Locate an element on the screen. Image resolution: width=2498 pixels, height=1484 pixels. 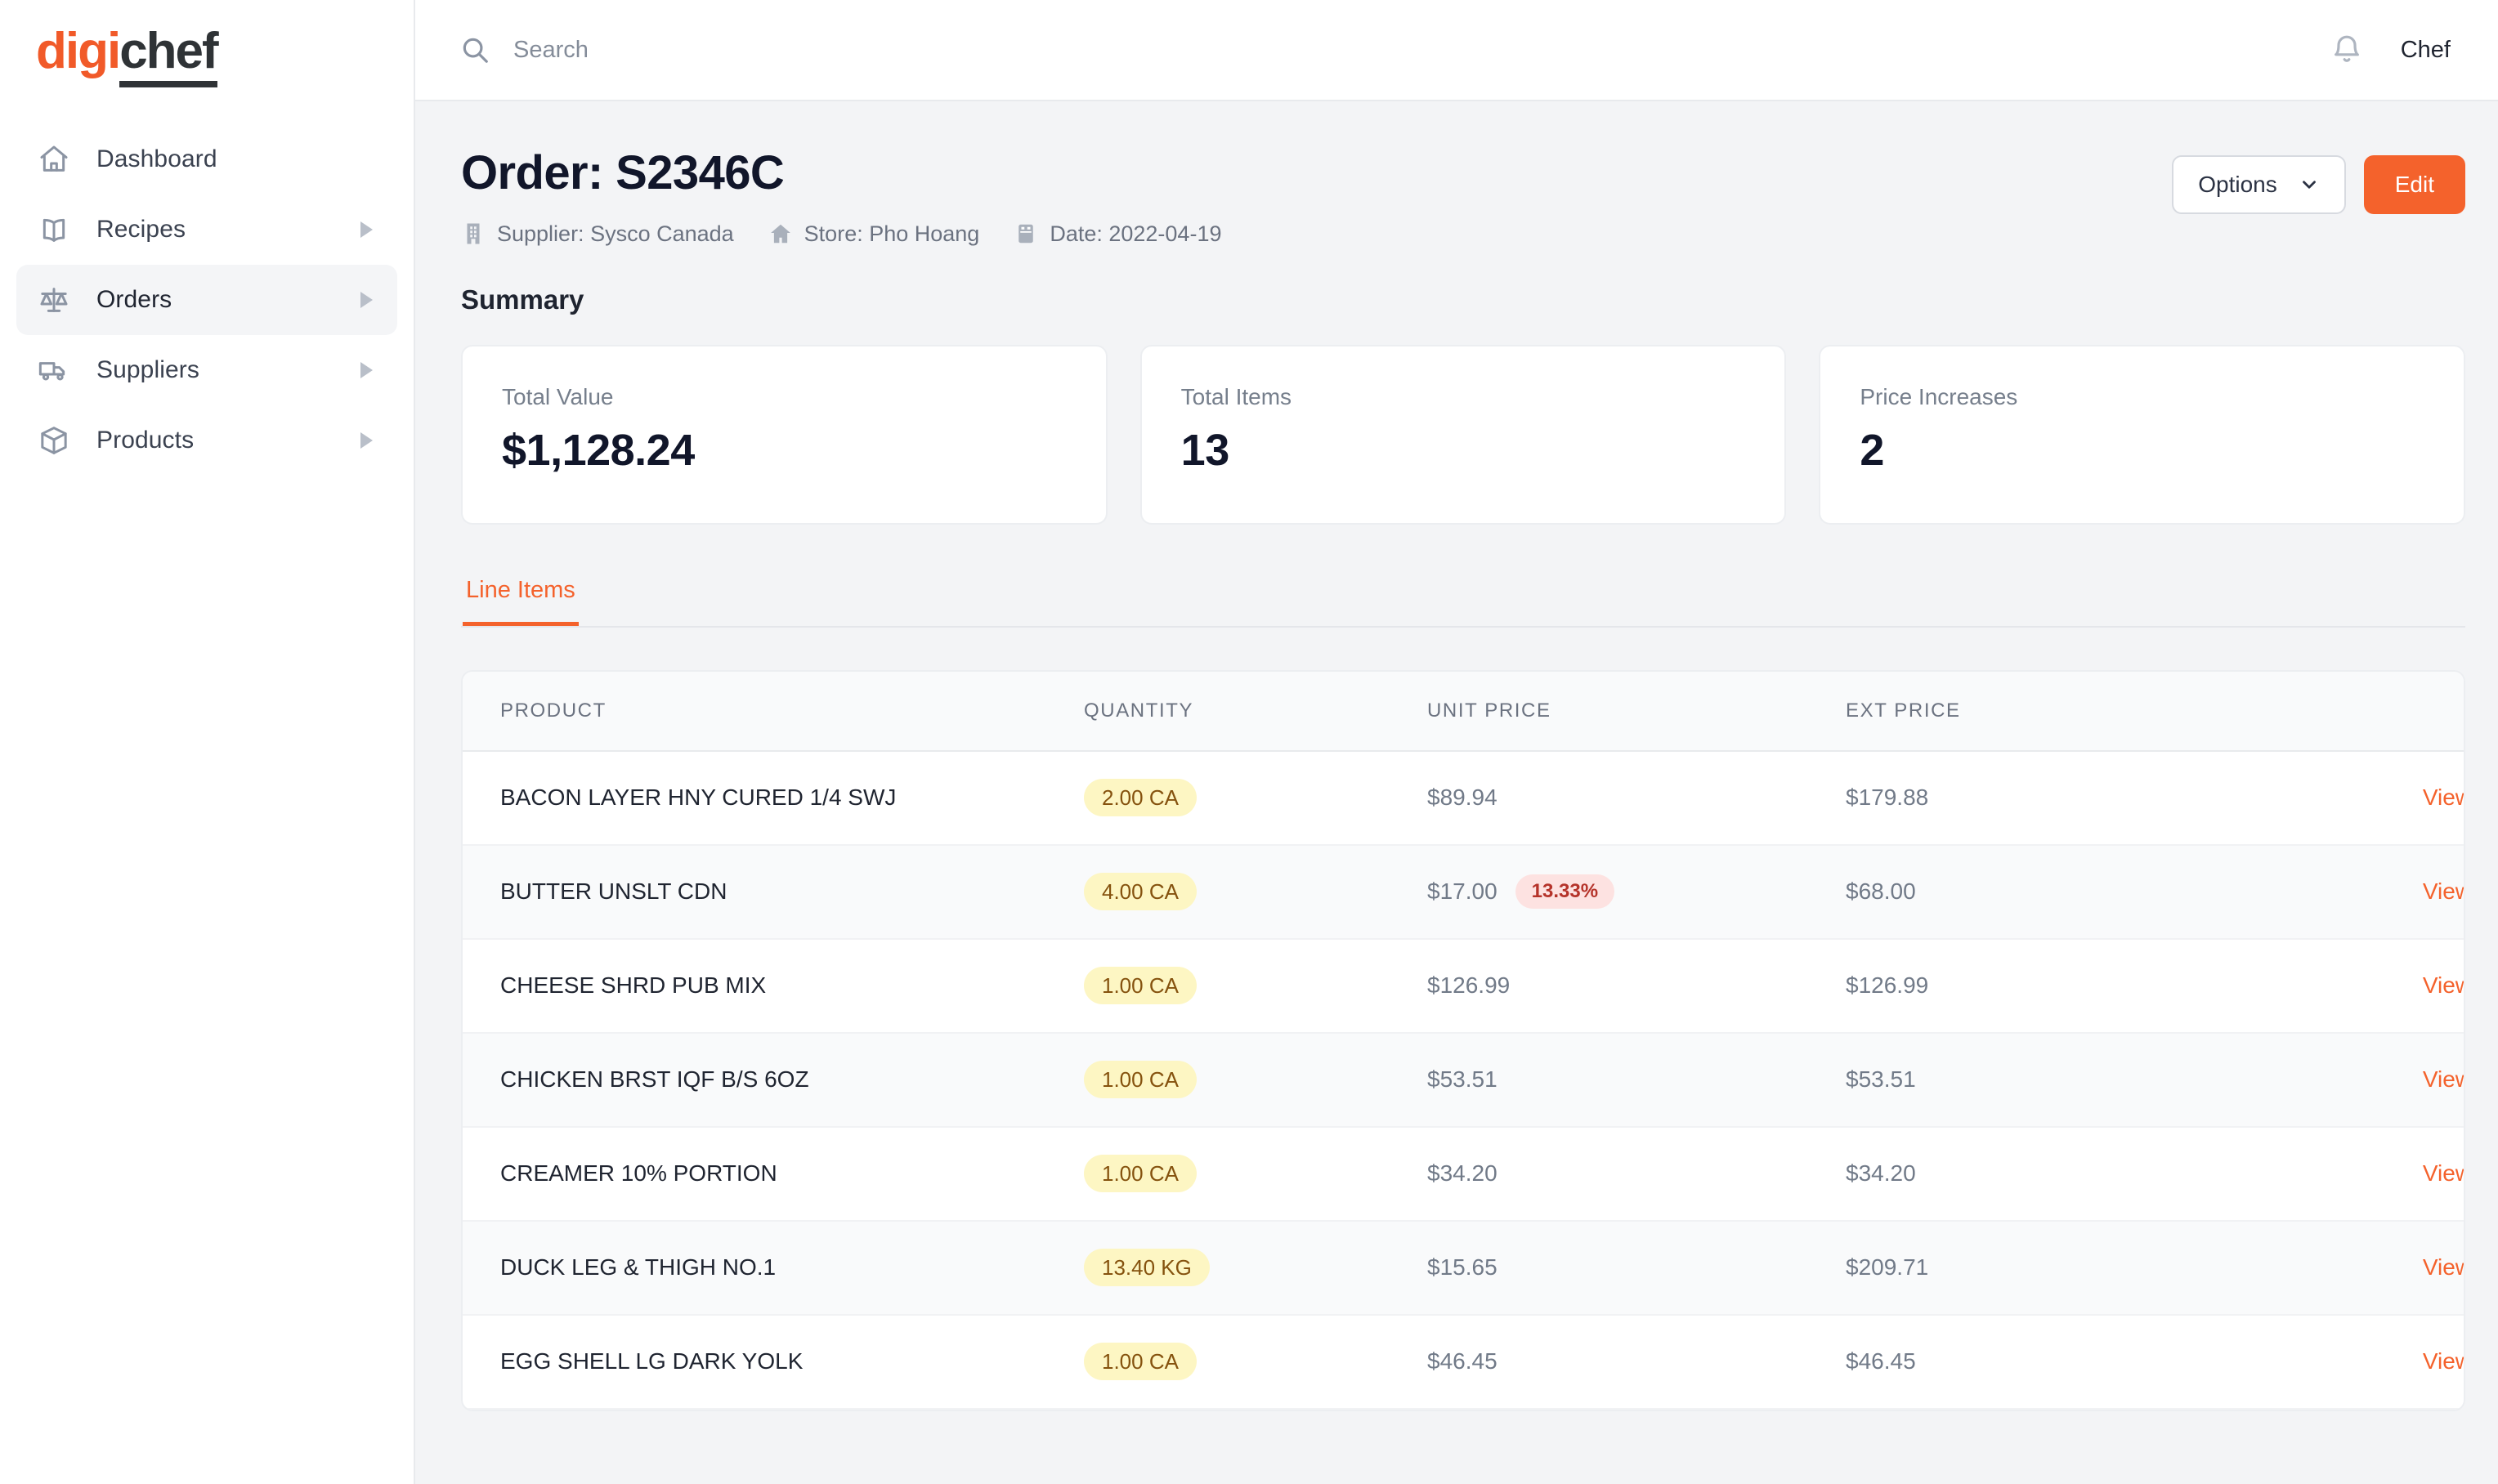
sidebar-item-label: Suppliers is located at coordinates (147, 369).